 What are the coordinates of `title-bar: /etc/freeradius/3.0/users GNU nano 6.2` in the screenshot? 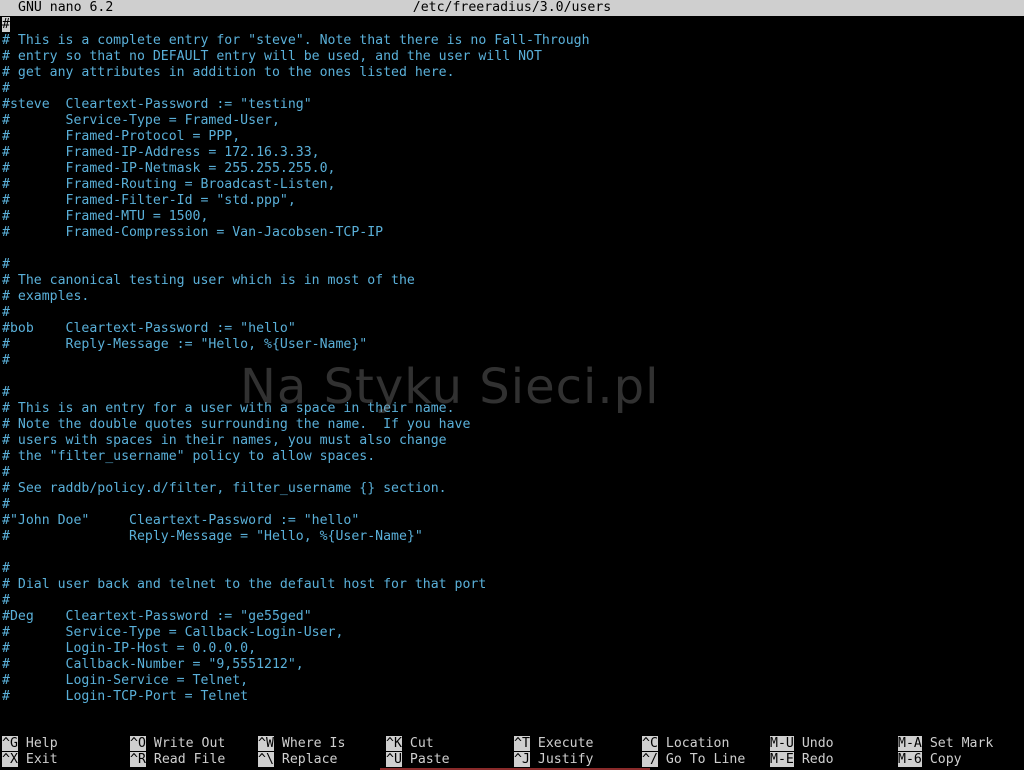 It's located at (512, 8).